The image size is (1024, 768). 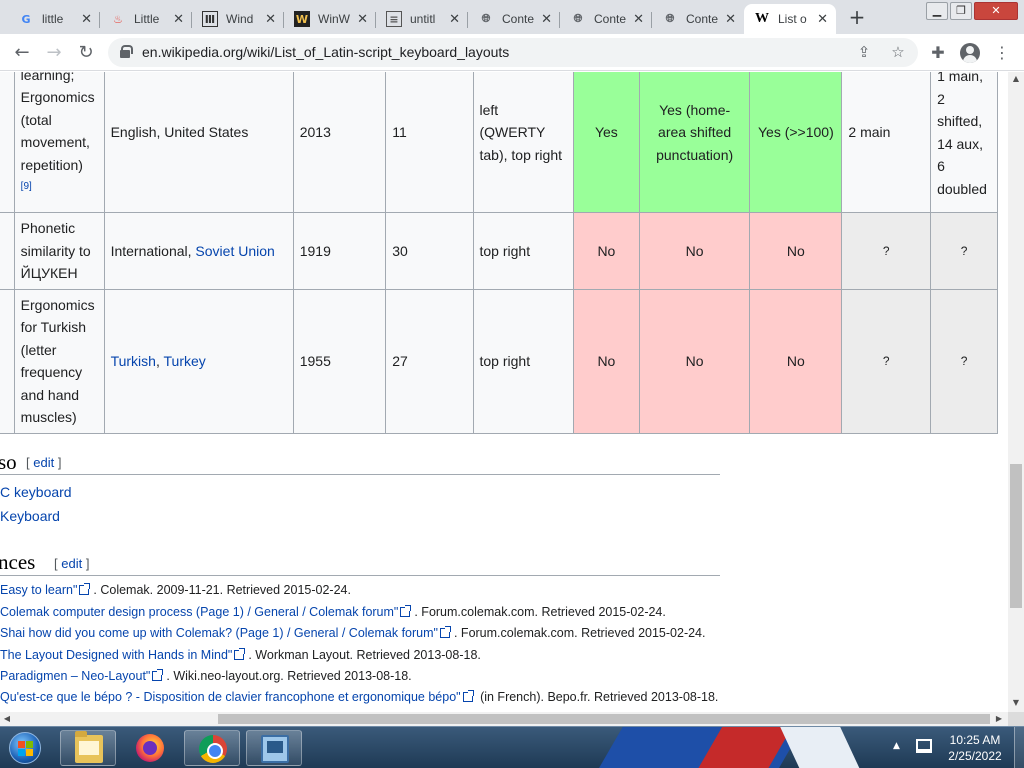 I want to click on vertical-scroll-thumb, so click(x=1016, y=536).